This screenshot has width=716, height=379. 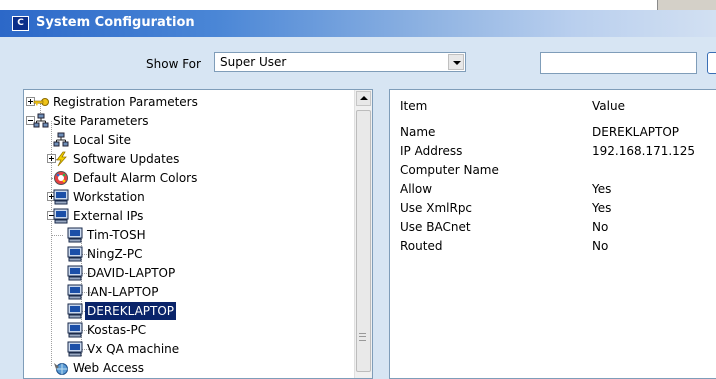 What do you see at coordinates (449, 170) in the screenshot?
I see `property-name: Computer Name` at bounding box center [449, 170].